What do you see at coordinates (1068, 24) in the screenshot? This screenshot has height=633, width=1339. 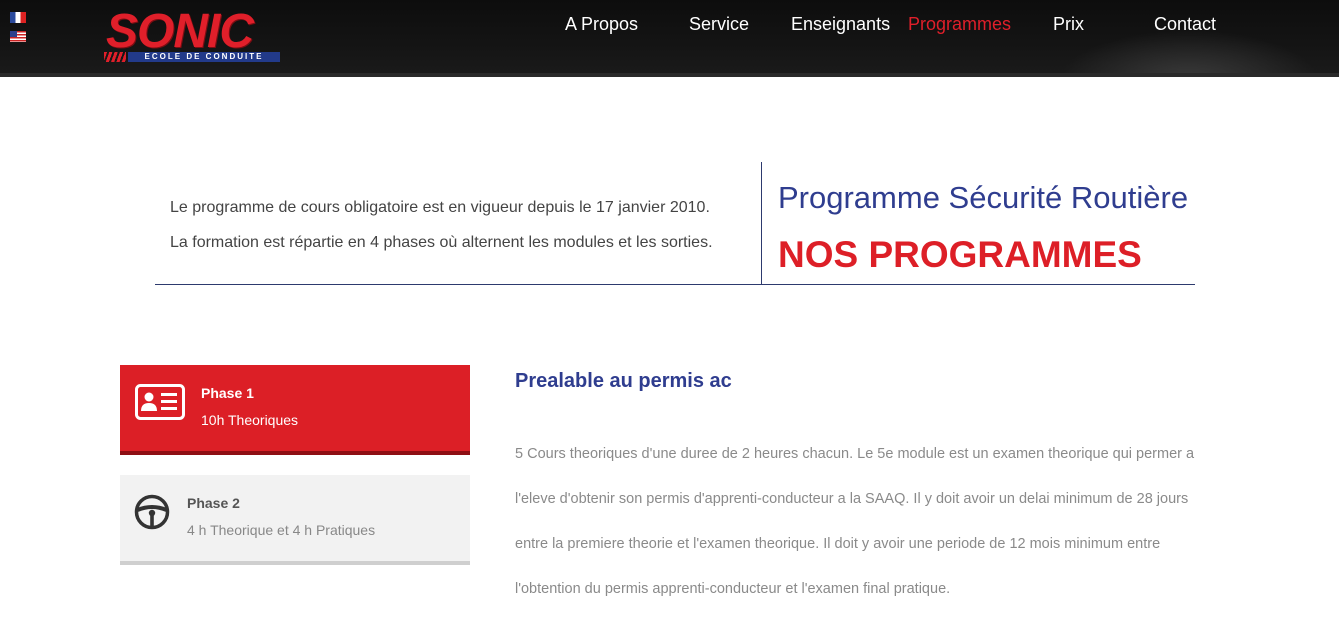 I see `nav-item-prix: Prix` at bounding box center [1068, 24].